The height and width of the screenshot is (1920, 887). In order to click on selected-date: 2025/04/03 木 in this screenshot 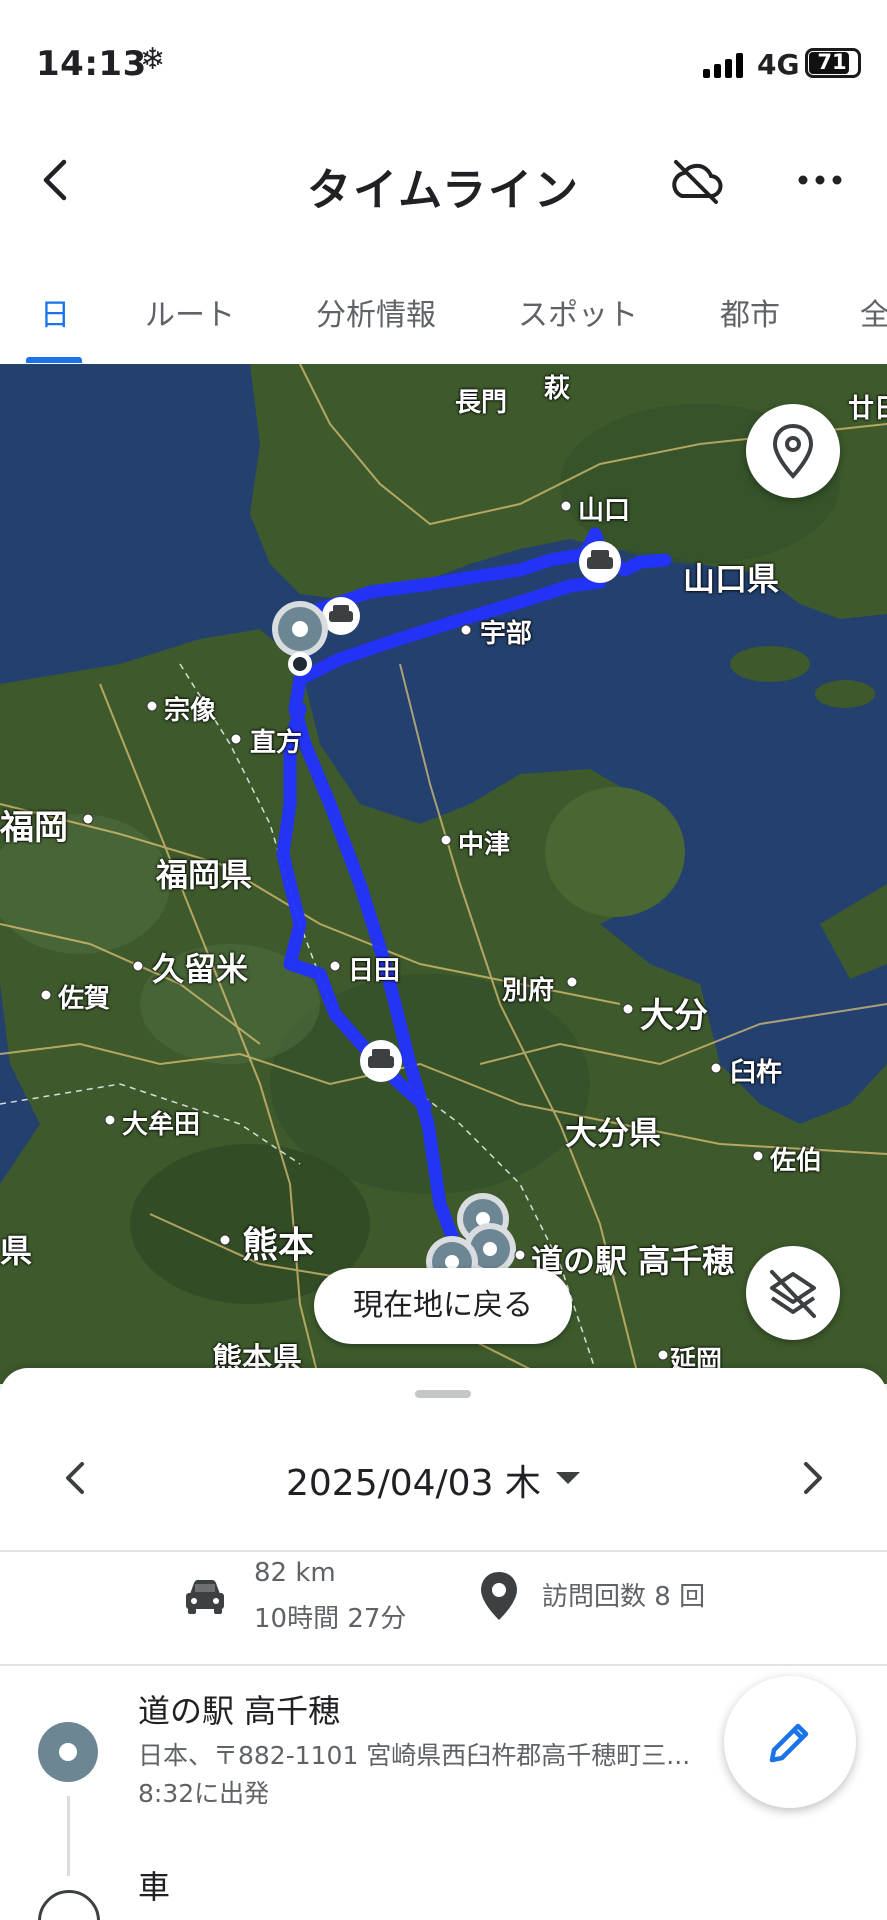, I will do `click(413, 1480)`.